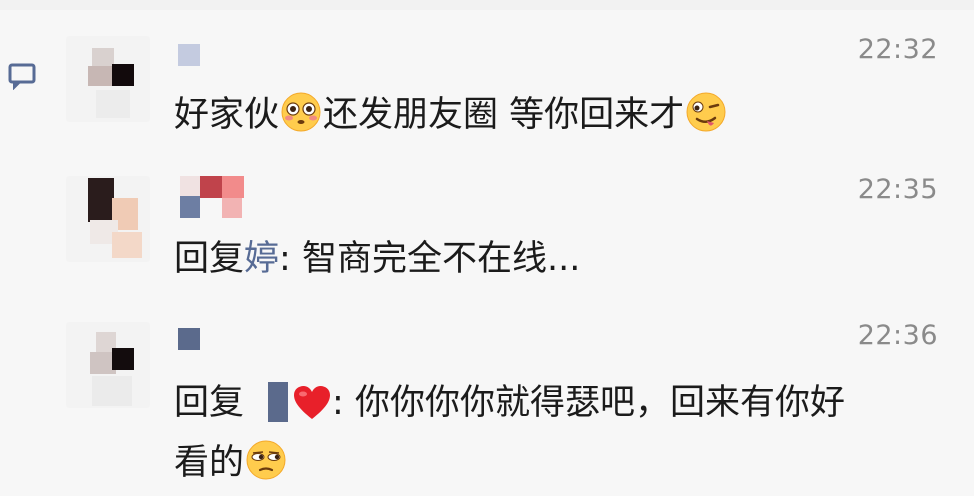 Image resolution: width=974 pixels, height=496 pixels. I want to click on comment-text: 好家伙 还发朋友圈 等你回来才, so click(451, 115).